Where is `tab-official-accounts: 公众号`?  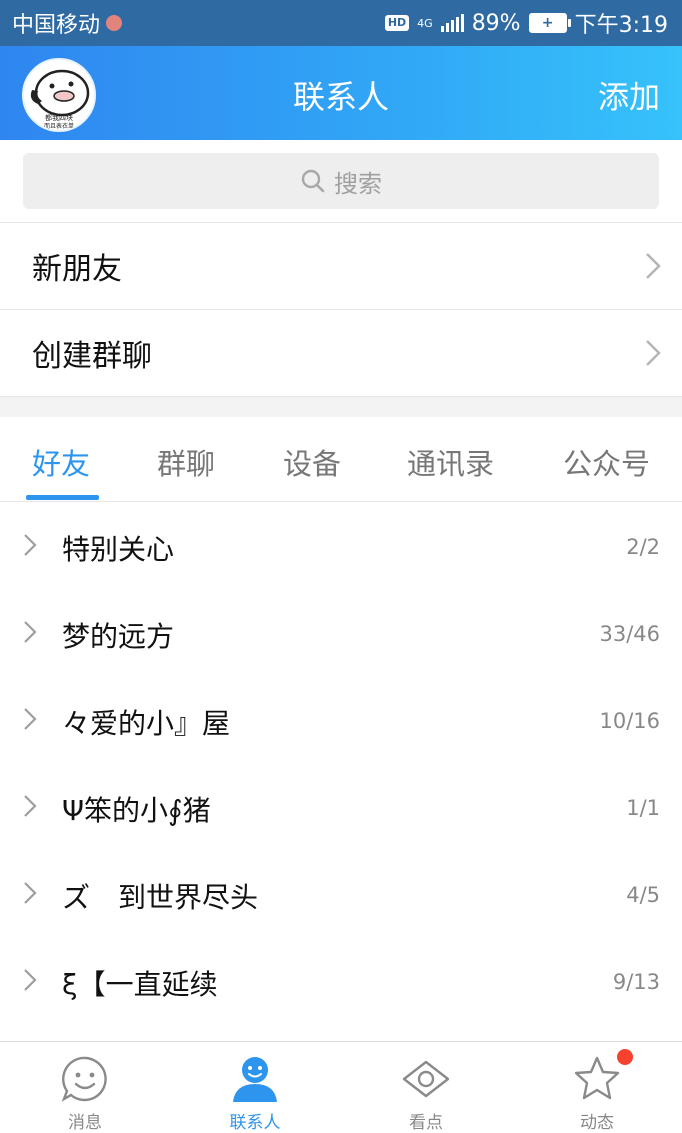
tab-official-accounts: 公众号 is located at coordinates (606, 462).